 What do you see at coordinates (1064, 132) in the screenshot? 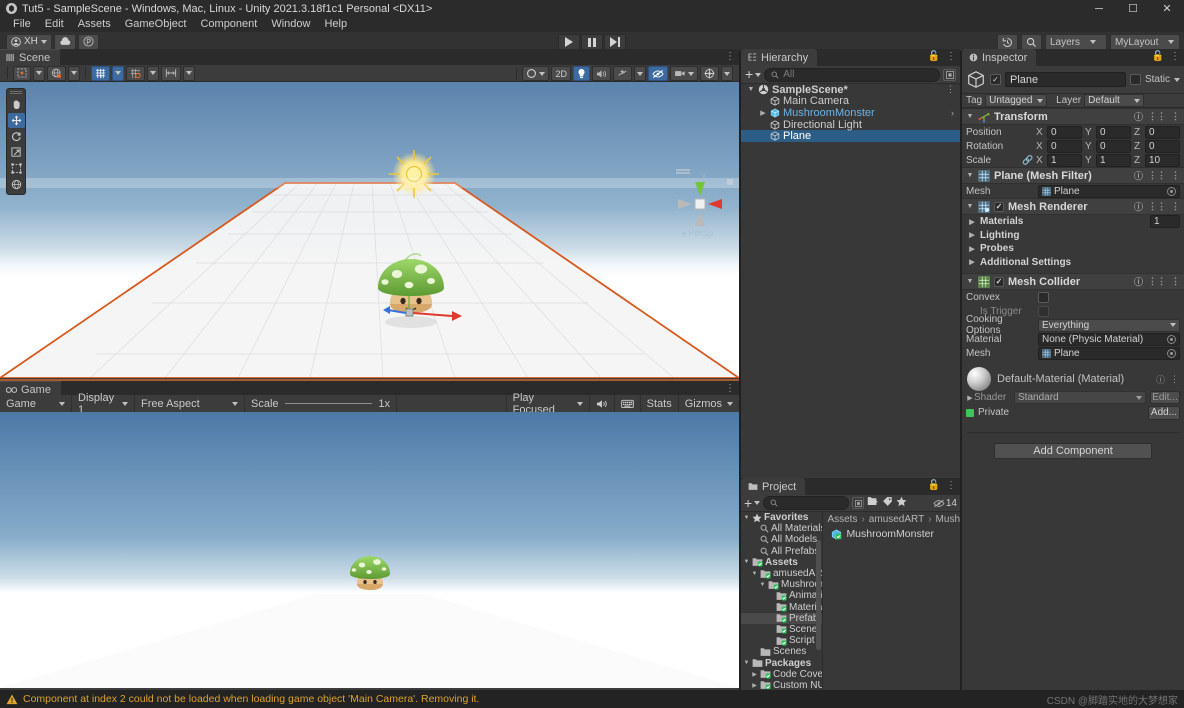
I see `transform-position-x-input: 0` at bounding box center [1064, 132].